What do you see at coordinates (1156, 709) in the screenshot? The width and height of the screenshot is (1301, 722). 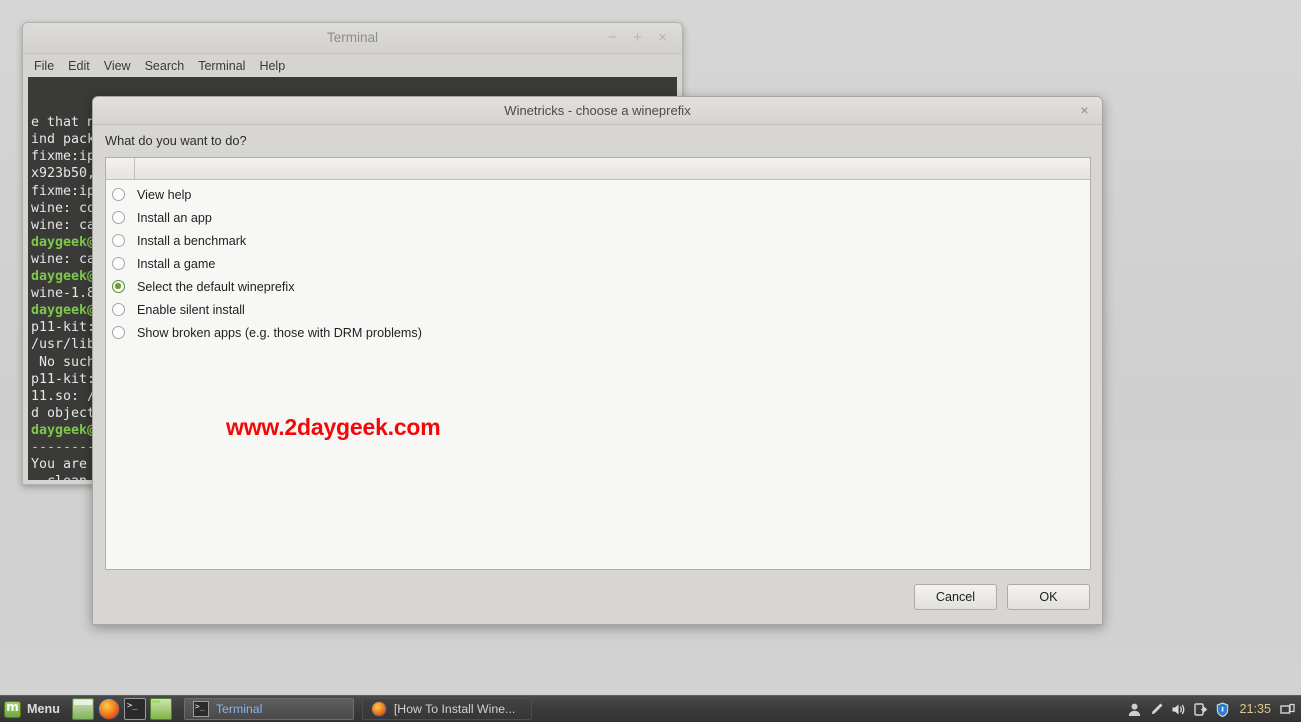 I see `pen-icon` at bounding box center [1156, 709].